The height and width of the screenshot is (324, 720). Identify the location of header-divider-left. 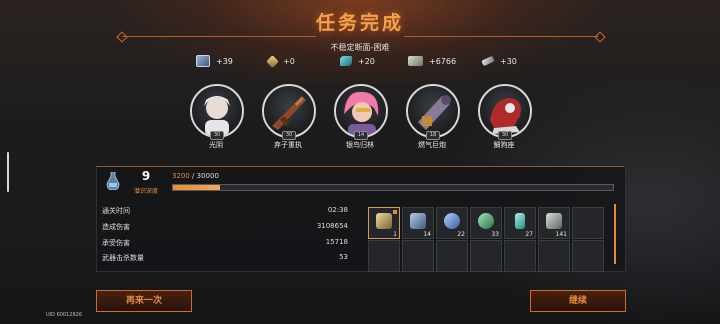
(219, 36).